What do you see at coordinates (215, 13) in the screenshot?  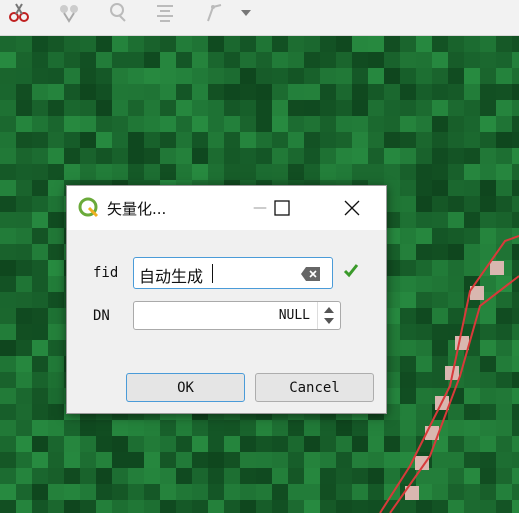 I see `digitize-dropdown-icon` at bounding box center [215, 13].